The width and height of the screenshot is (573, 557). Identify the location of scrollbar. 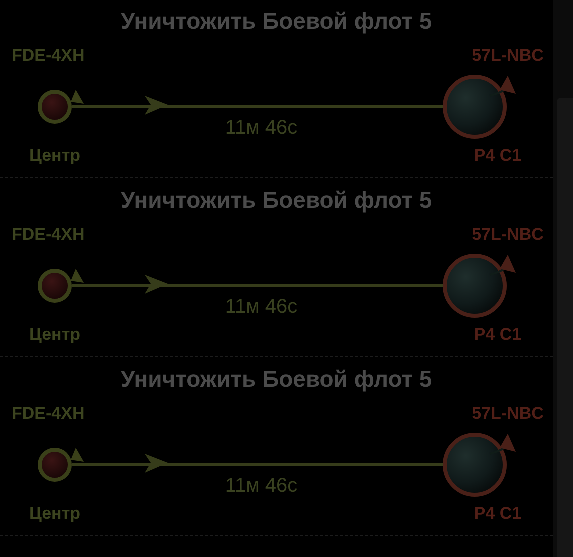
(563, 278).